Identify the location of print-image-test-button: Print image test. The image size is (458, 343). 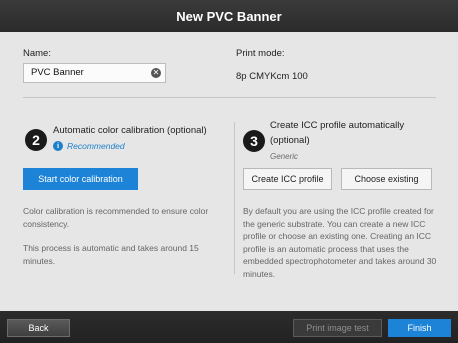
(337, 328).